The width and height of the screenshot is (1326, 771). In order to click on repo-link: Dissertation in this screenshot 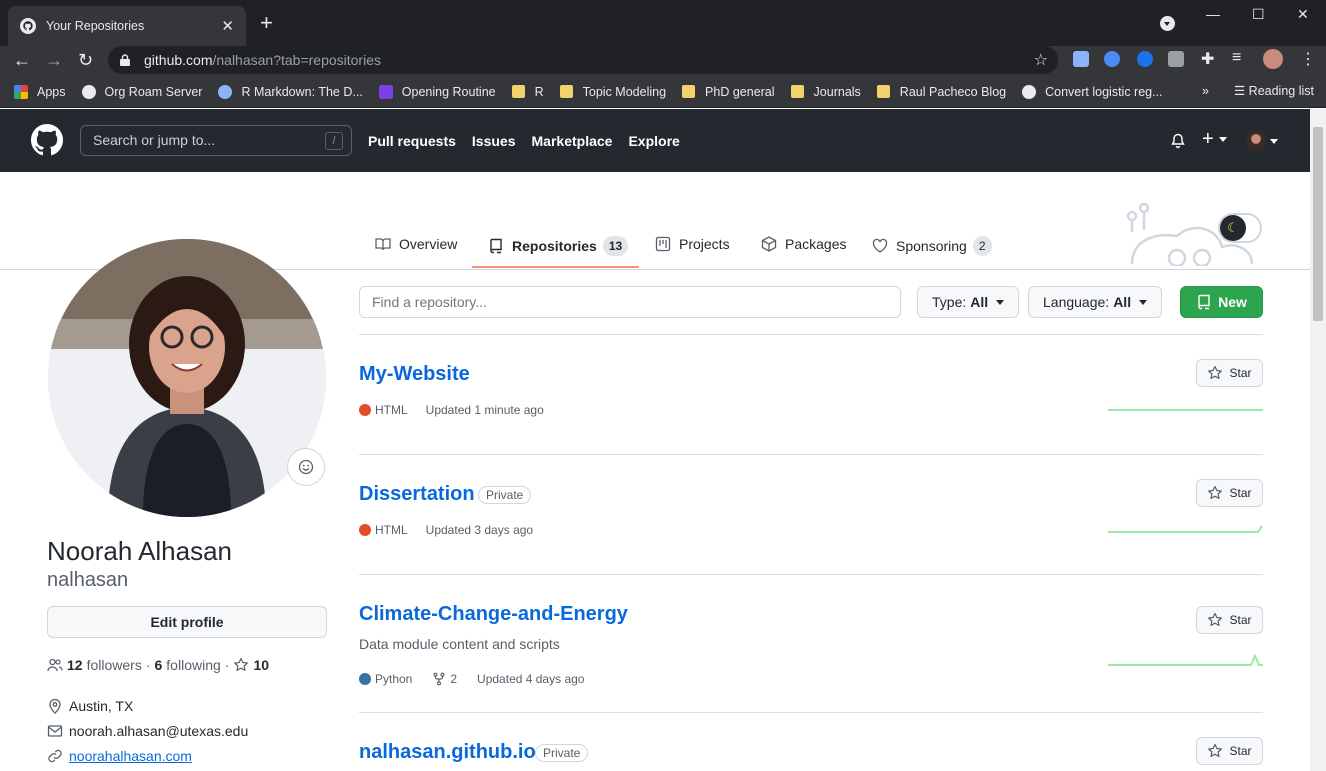, I will do `click(417, 494)`.